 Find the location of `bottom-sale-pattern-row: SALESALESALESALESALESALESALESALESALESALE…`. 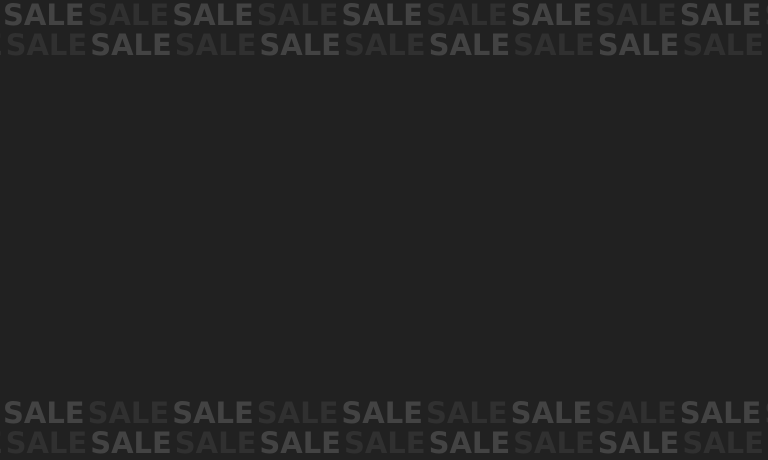

bottom-sale-pattern-row: SALESALESALESALESALESALESALESALESALESALE… is located at coordinates (384, 443).